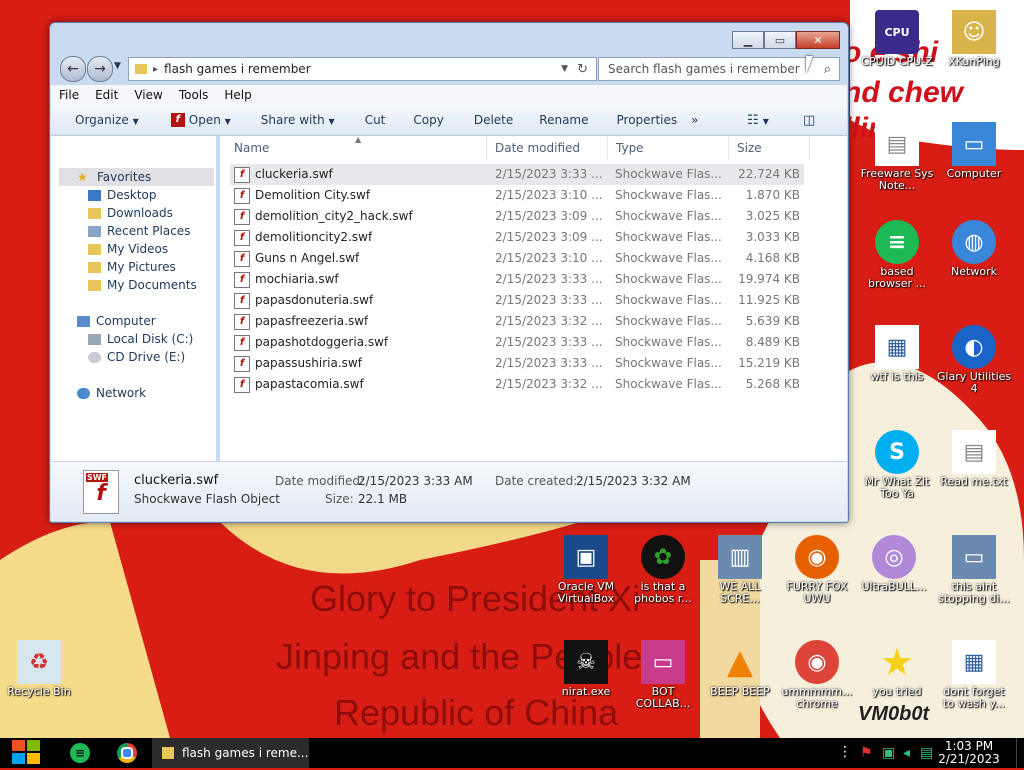  Describe the element at coordinates (383, 499) in the screenshot. I see `details-size-value: 22.1 MB` at that location.